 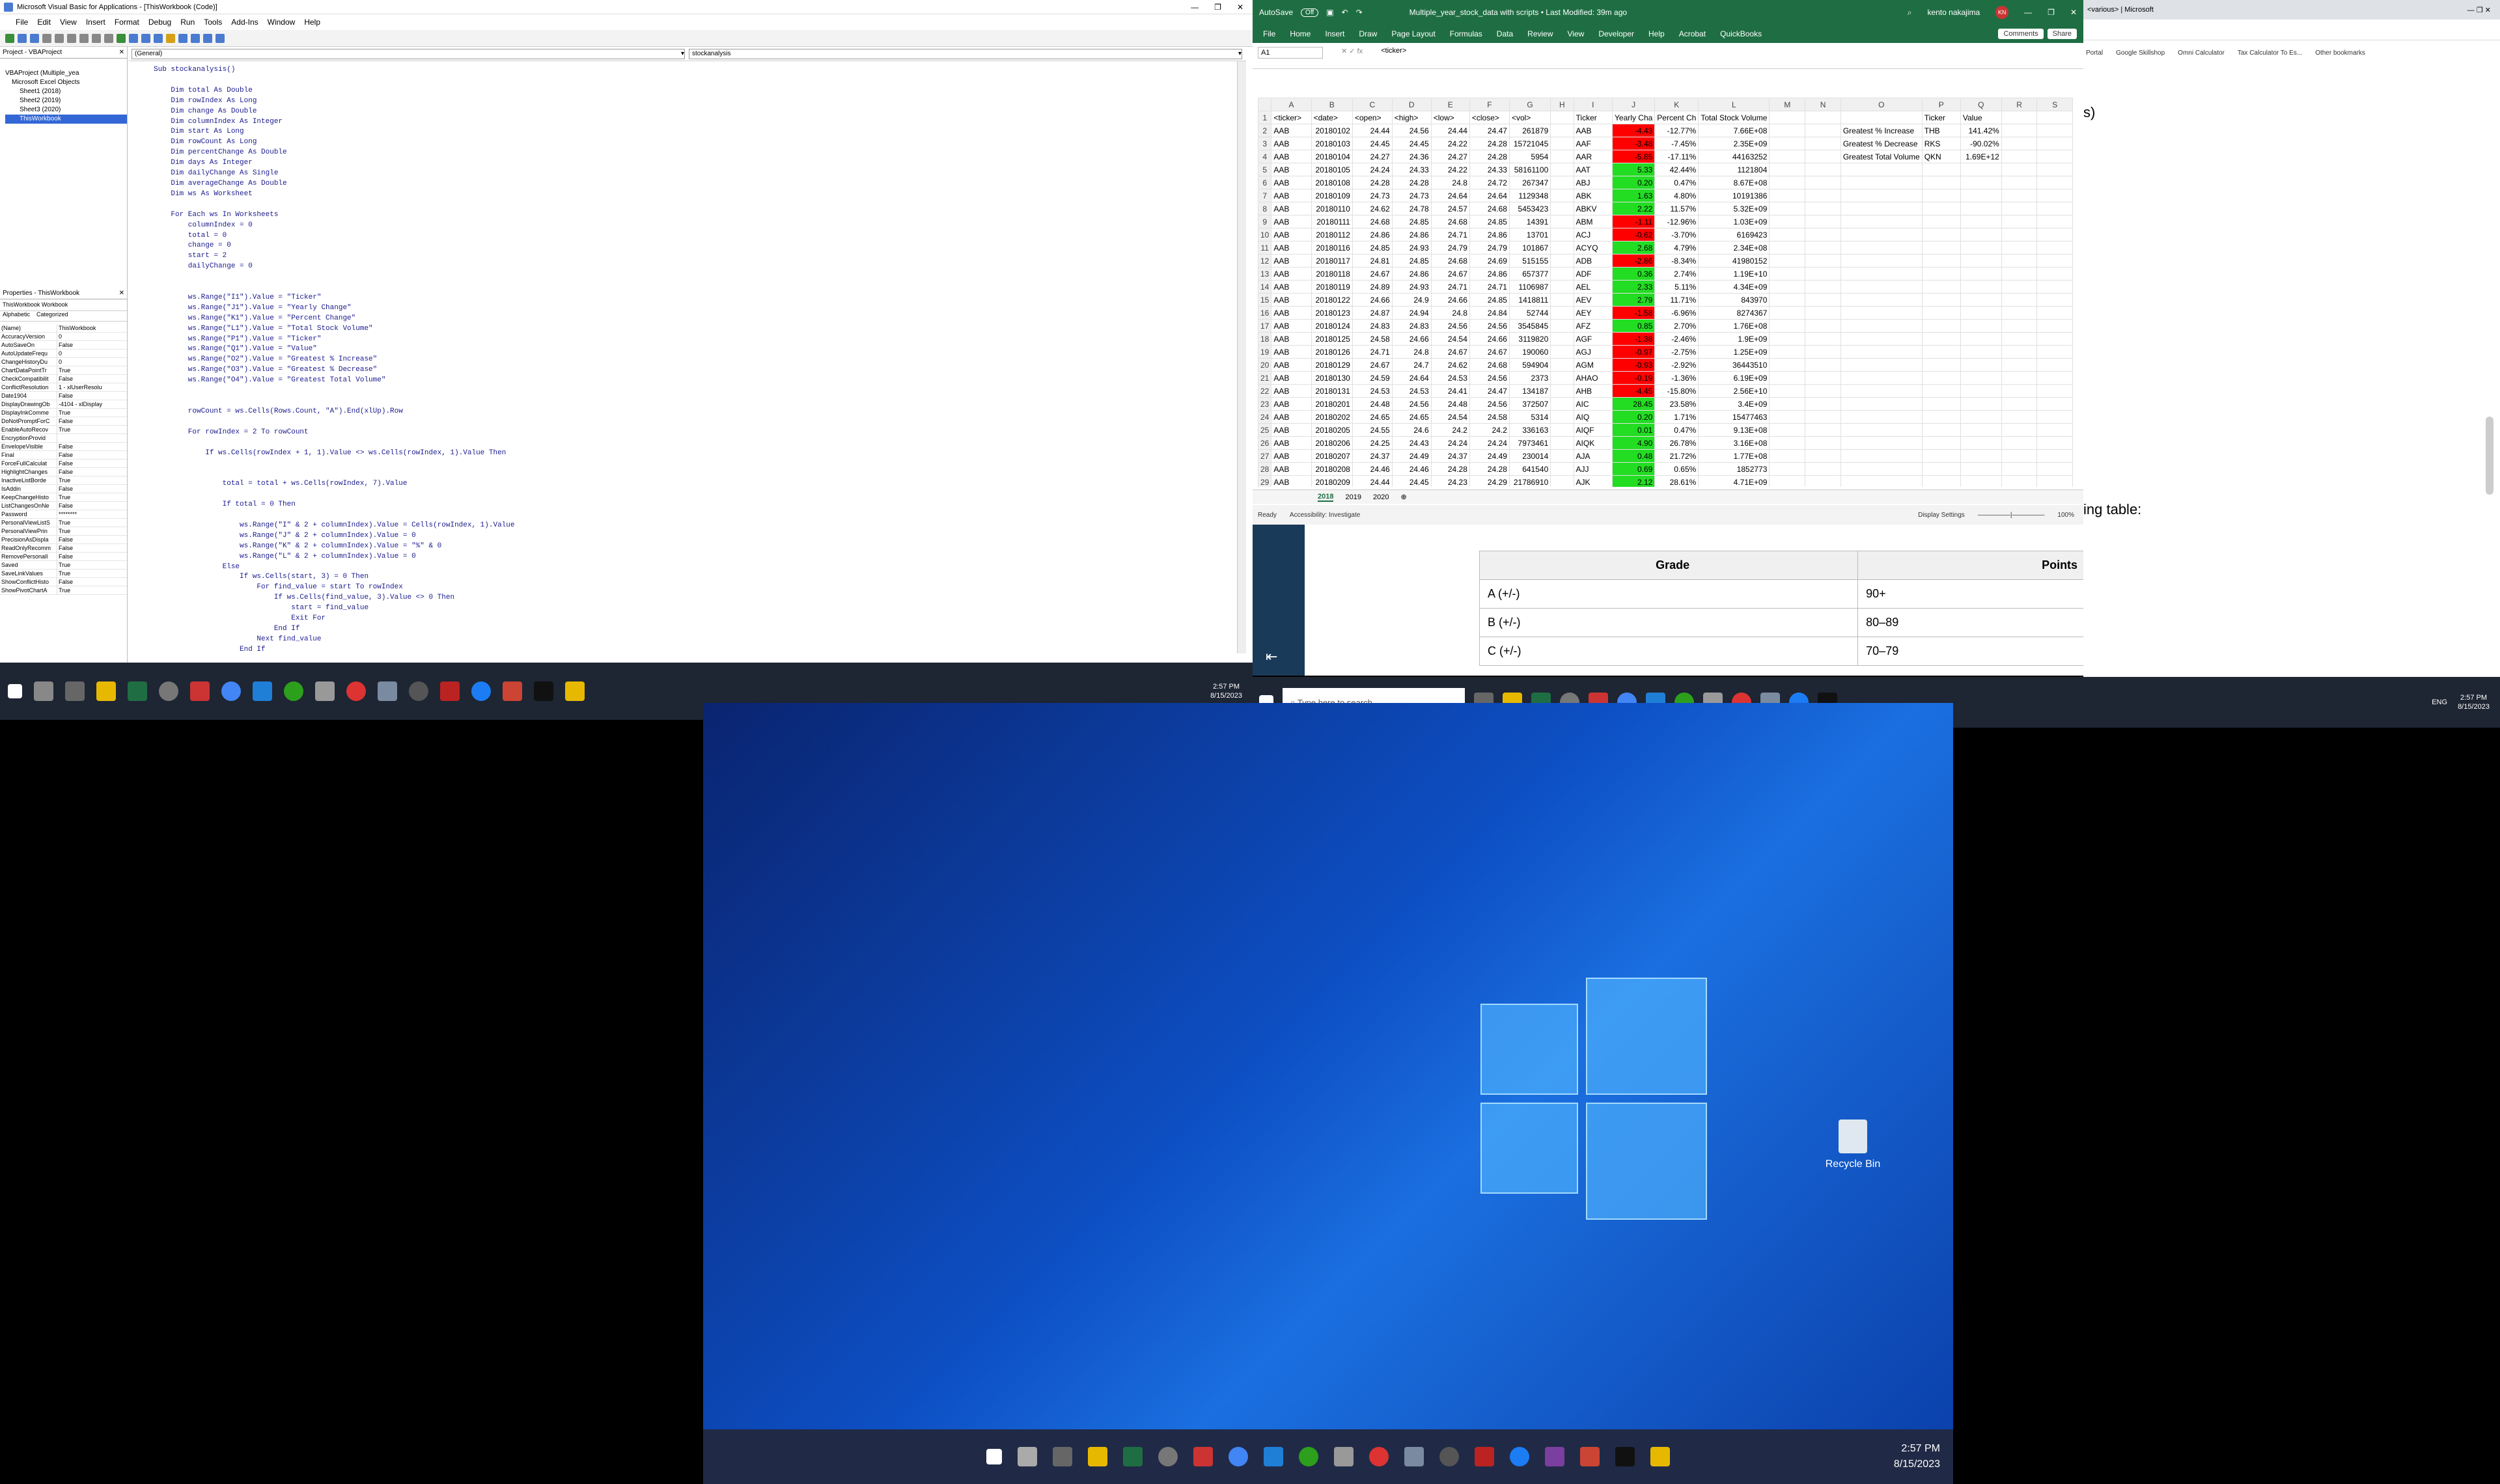 I want to click on cell: -1.38, so click(x=1634, y=339).